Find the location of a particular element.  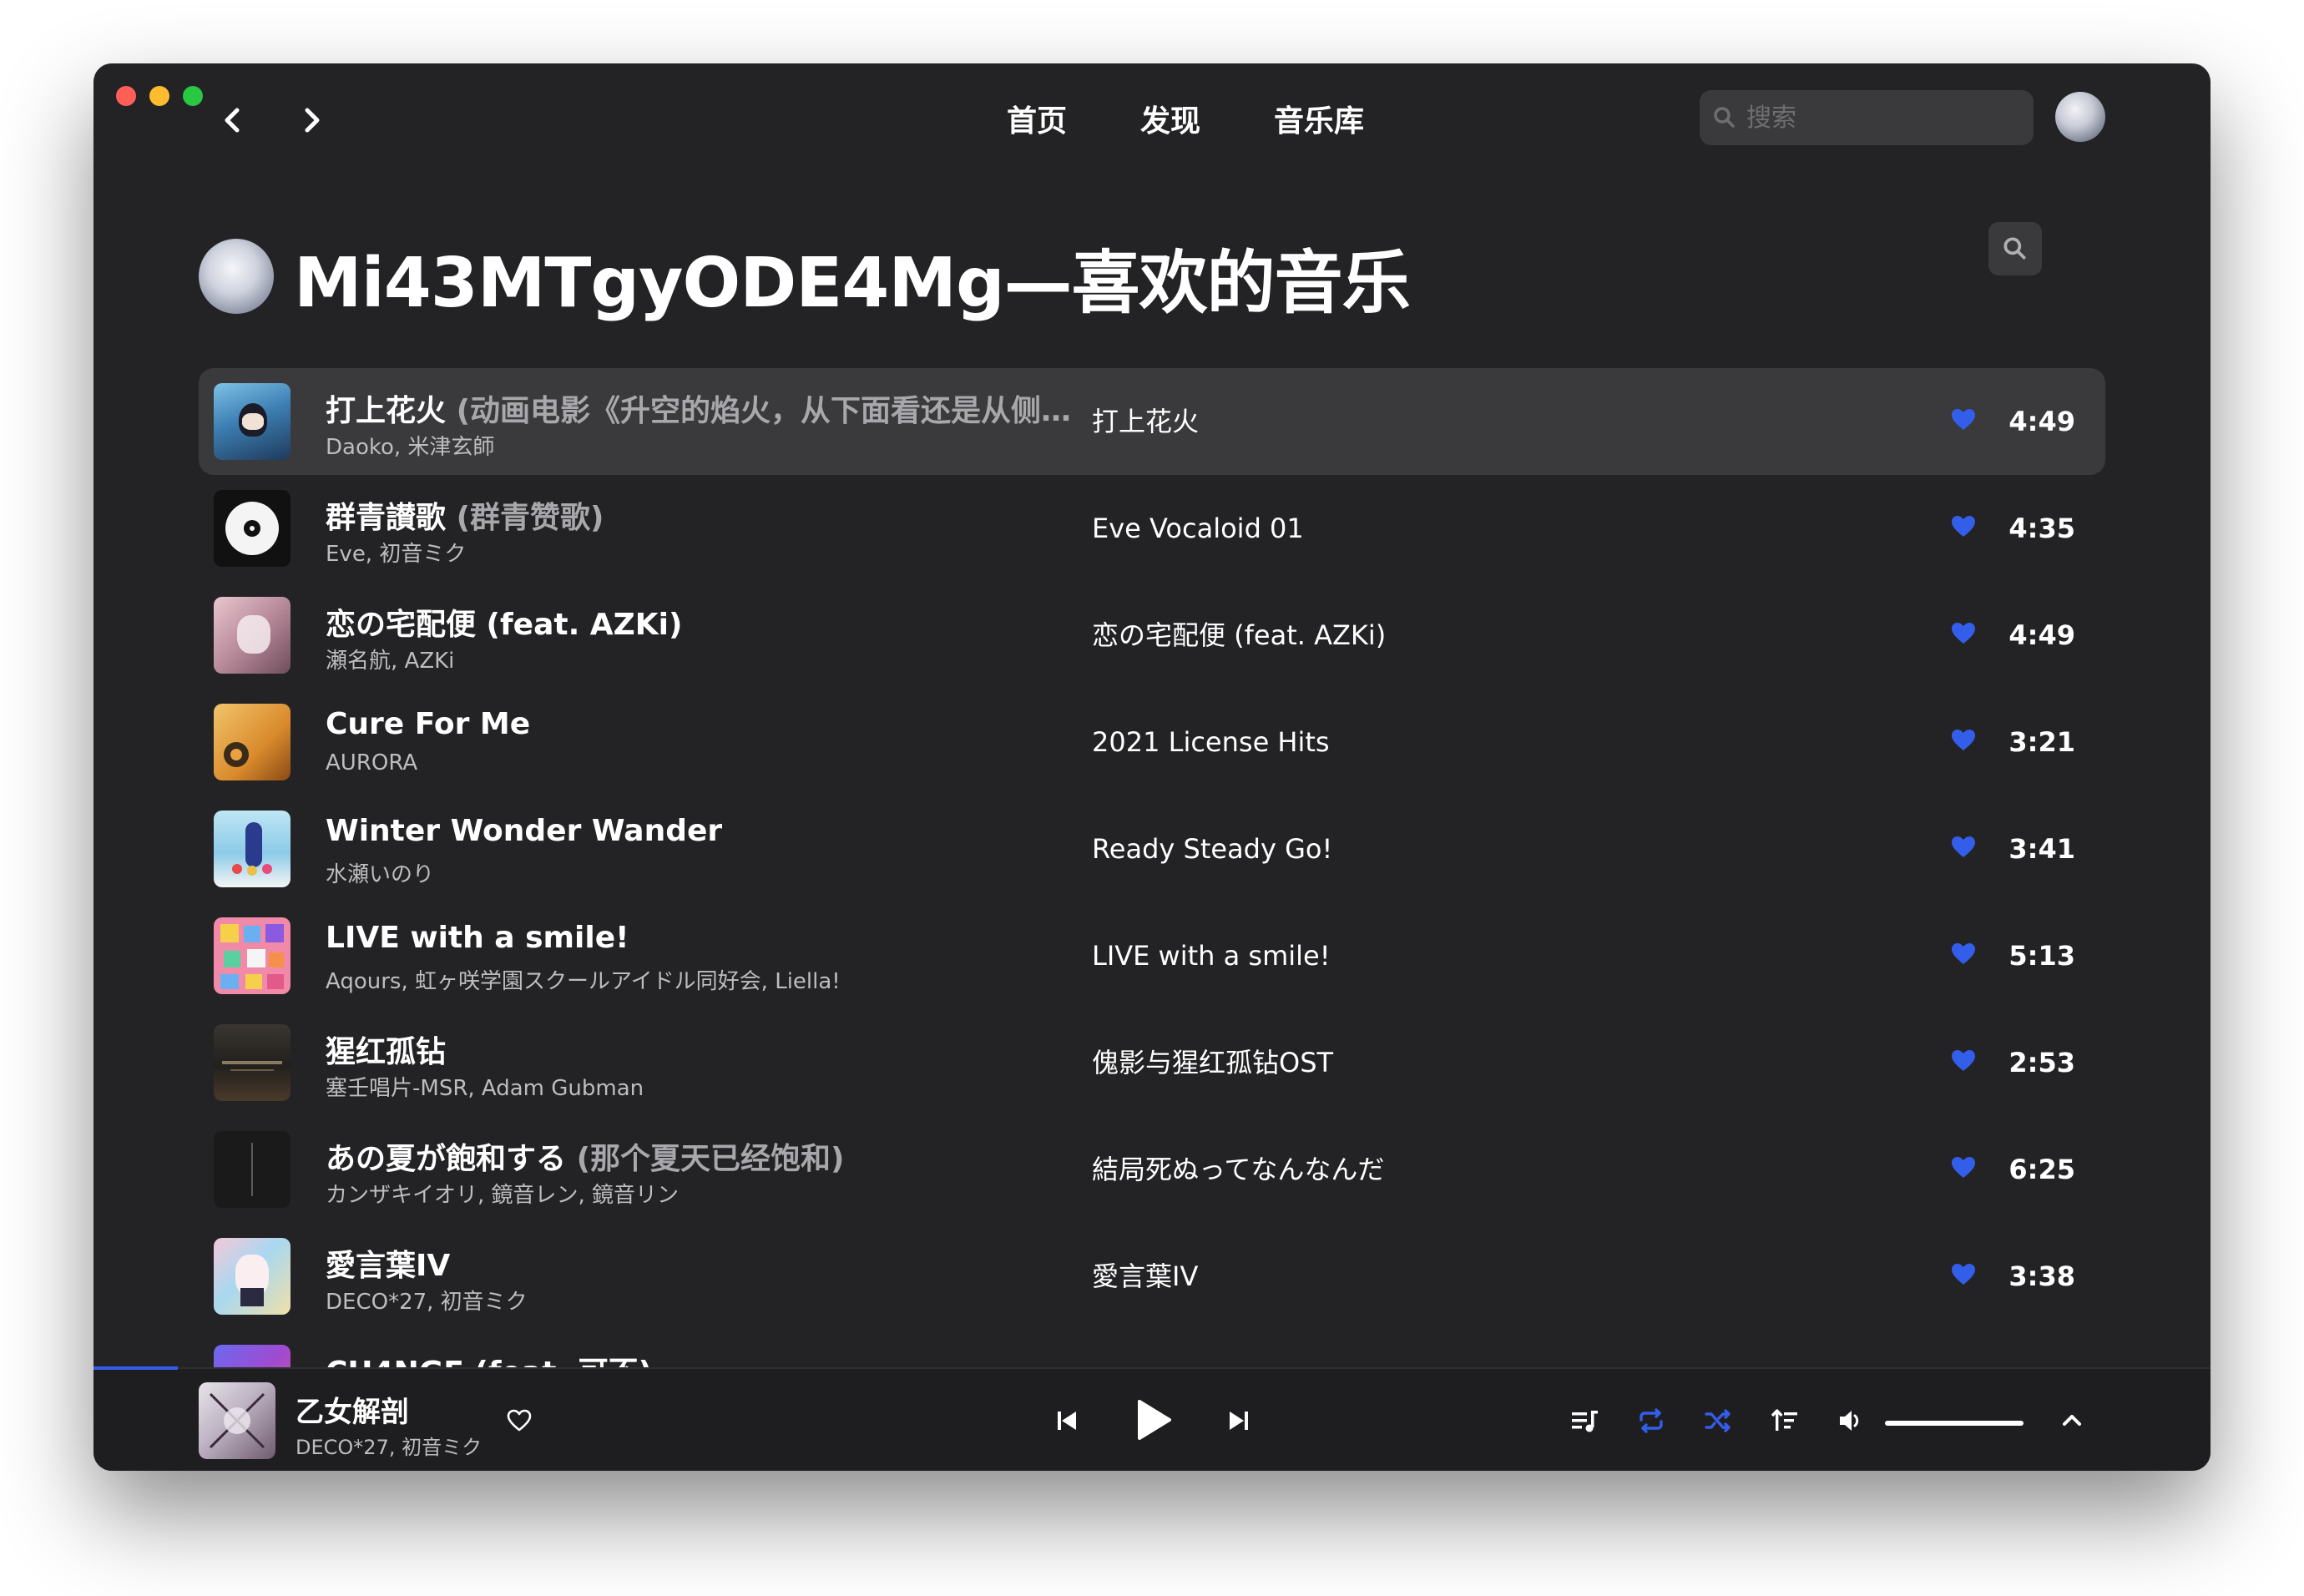

volume-slider is located at coordinates (1954, 1423).